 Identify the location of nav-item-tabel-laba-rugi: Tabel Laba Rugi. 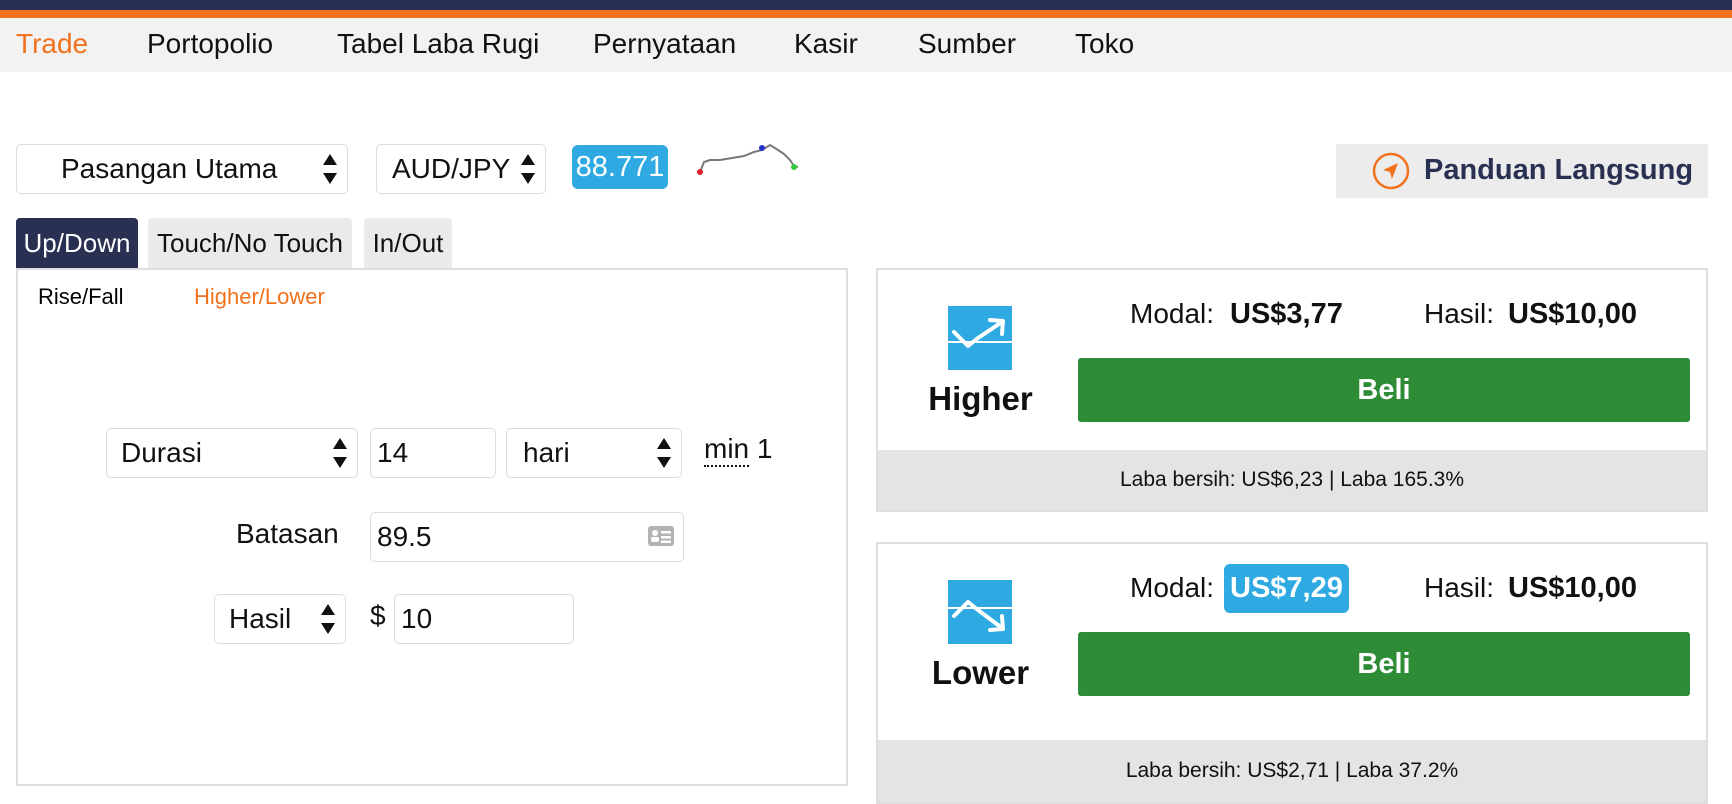
(438, 44).